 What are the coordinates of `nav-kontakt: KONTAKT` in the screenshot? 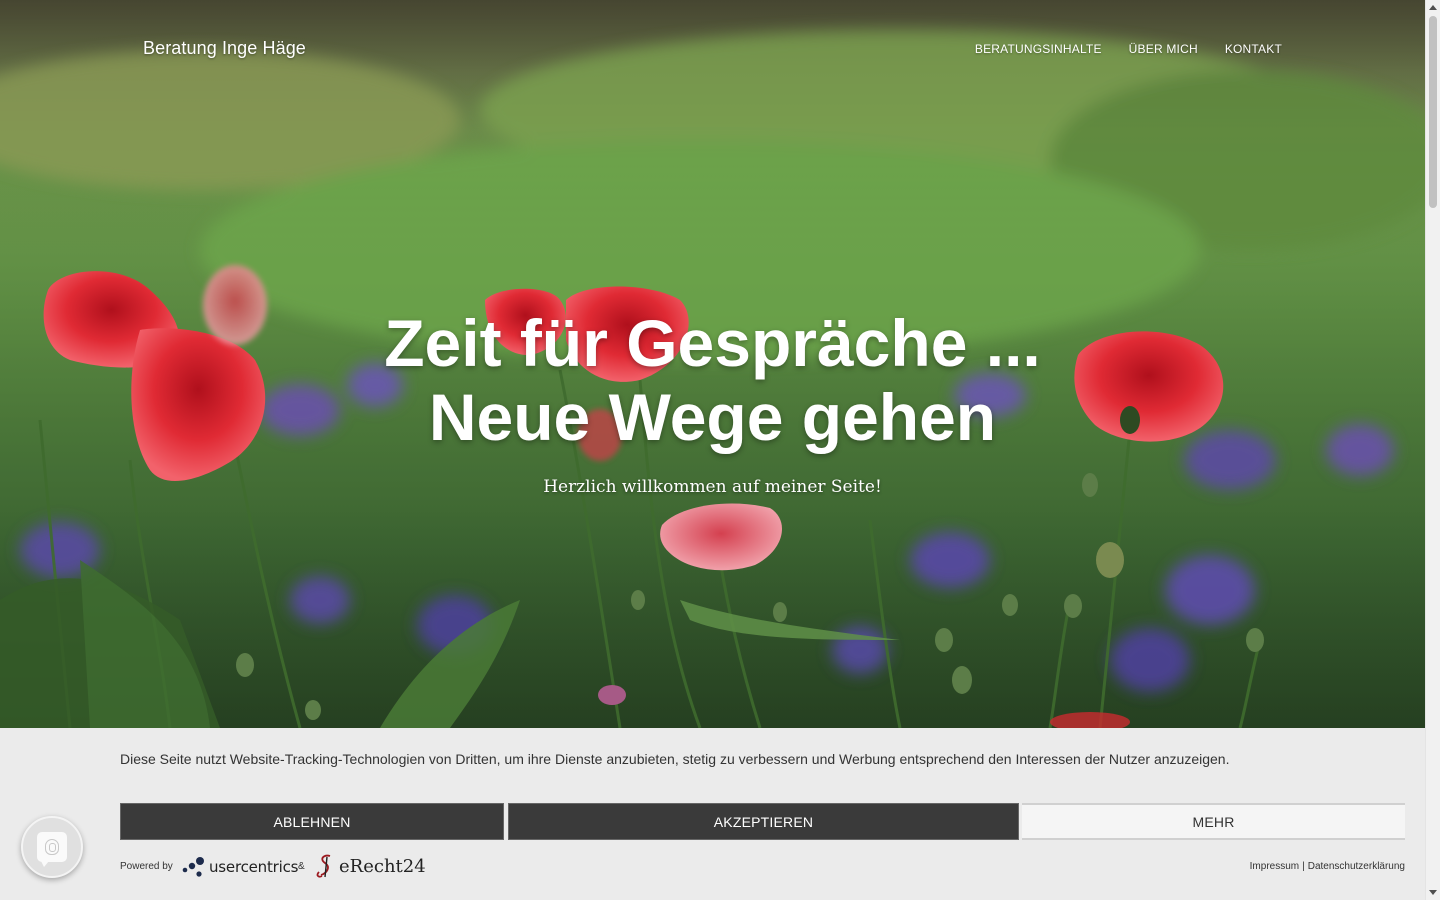 It's located at (1253, 49).